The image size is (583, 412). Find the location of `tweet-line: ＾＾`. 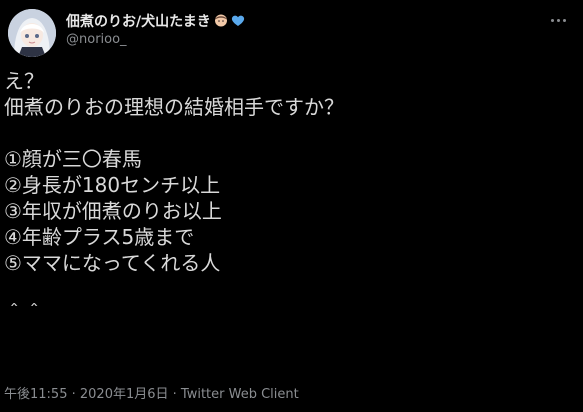

tweet-line: ＾＾ is located at coordinates (24, 315).